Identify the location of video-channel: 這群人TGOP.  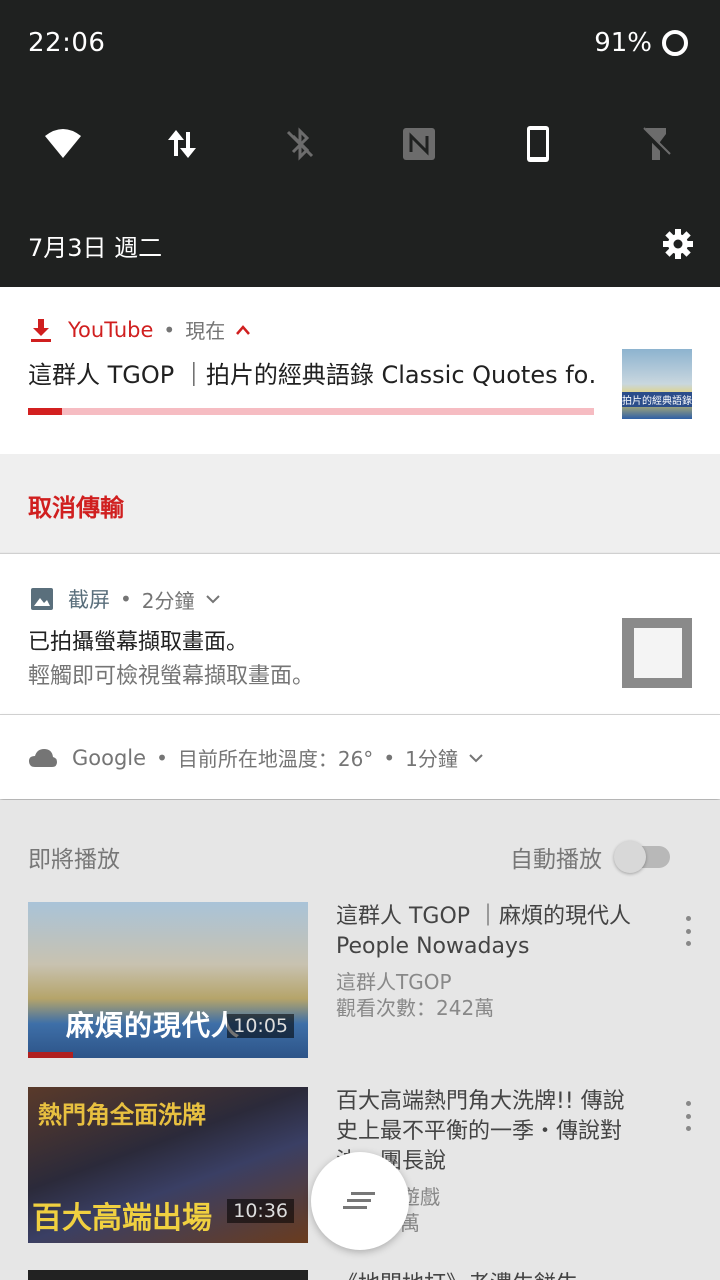
(394, 982).